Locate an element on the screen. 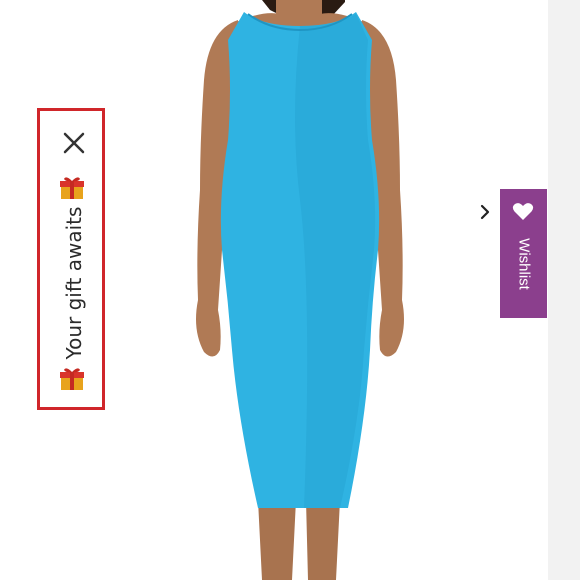  model-legs is located at coordinates (299, 540).